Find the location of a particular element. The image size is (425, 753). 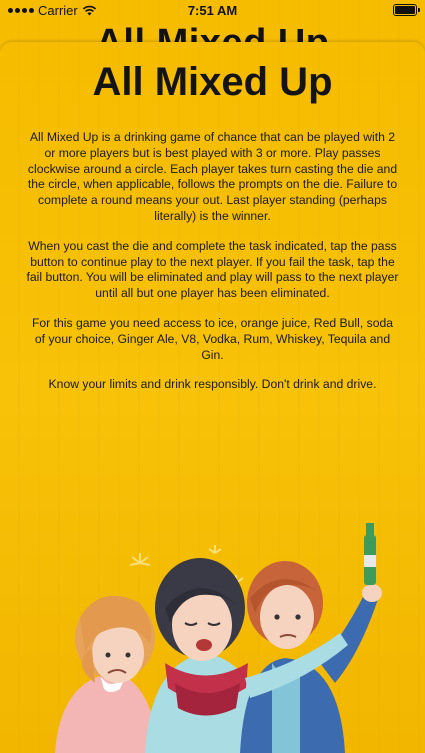

status-time: 7:51 AM is located at coordinates (212, 10).